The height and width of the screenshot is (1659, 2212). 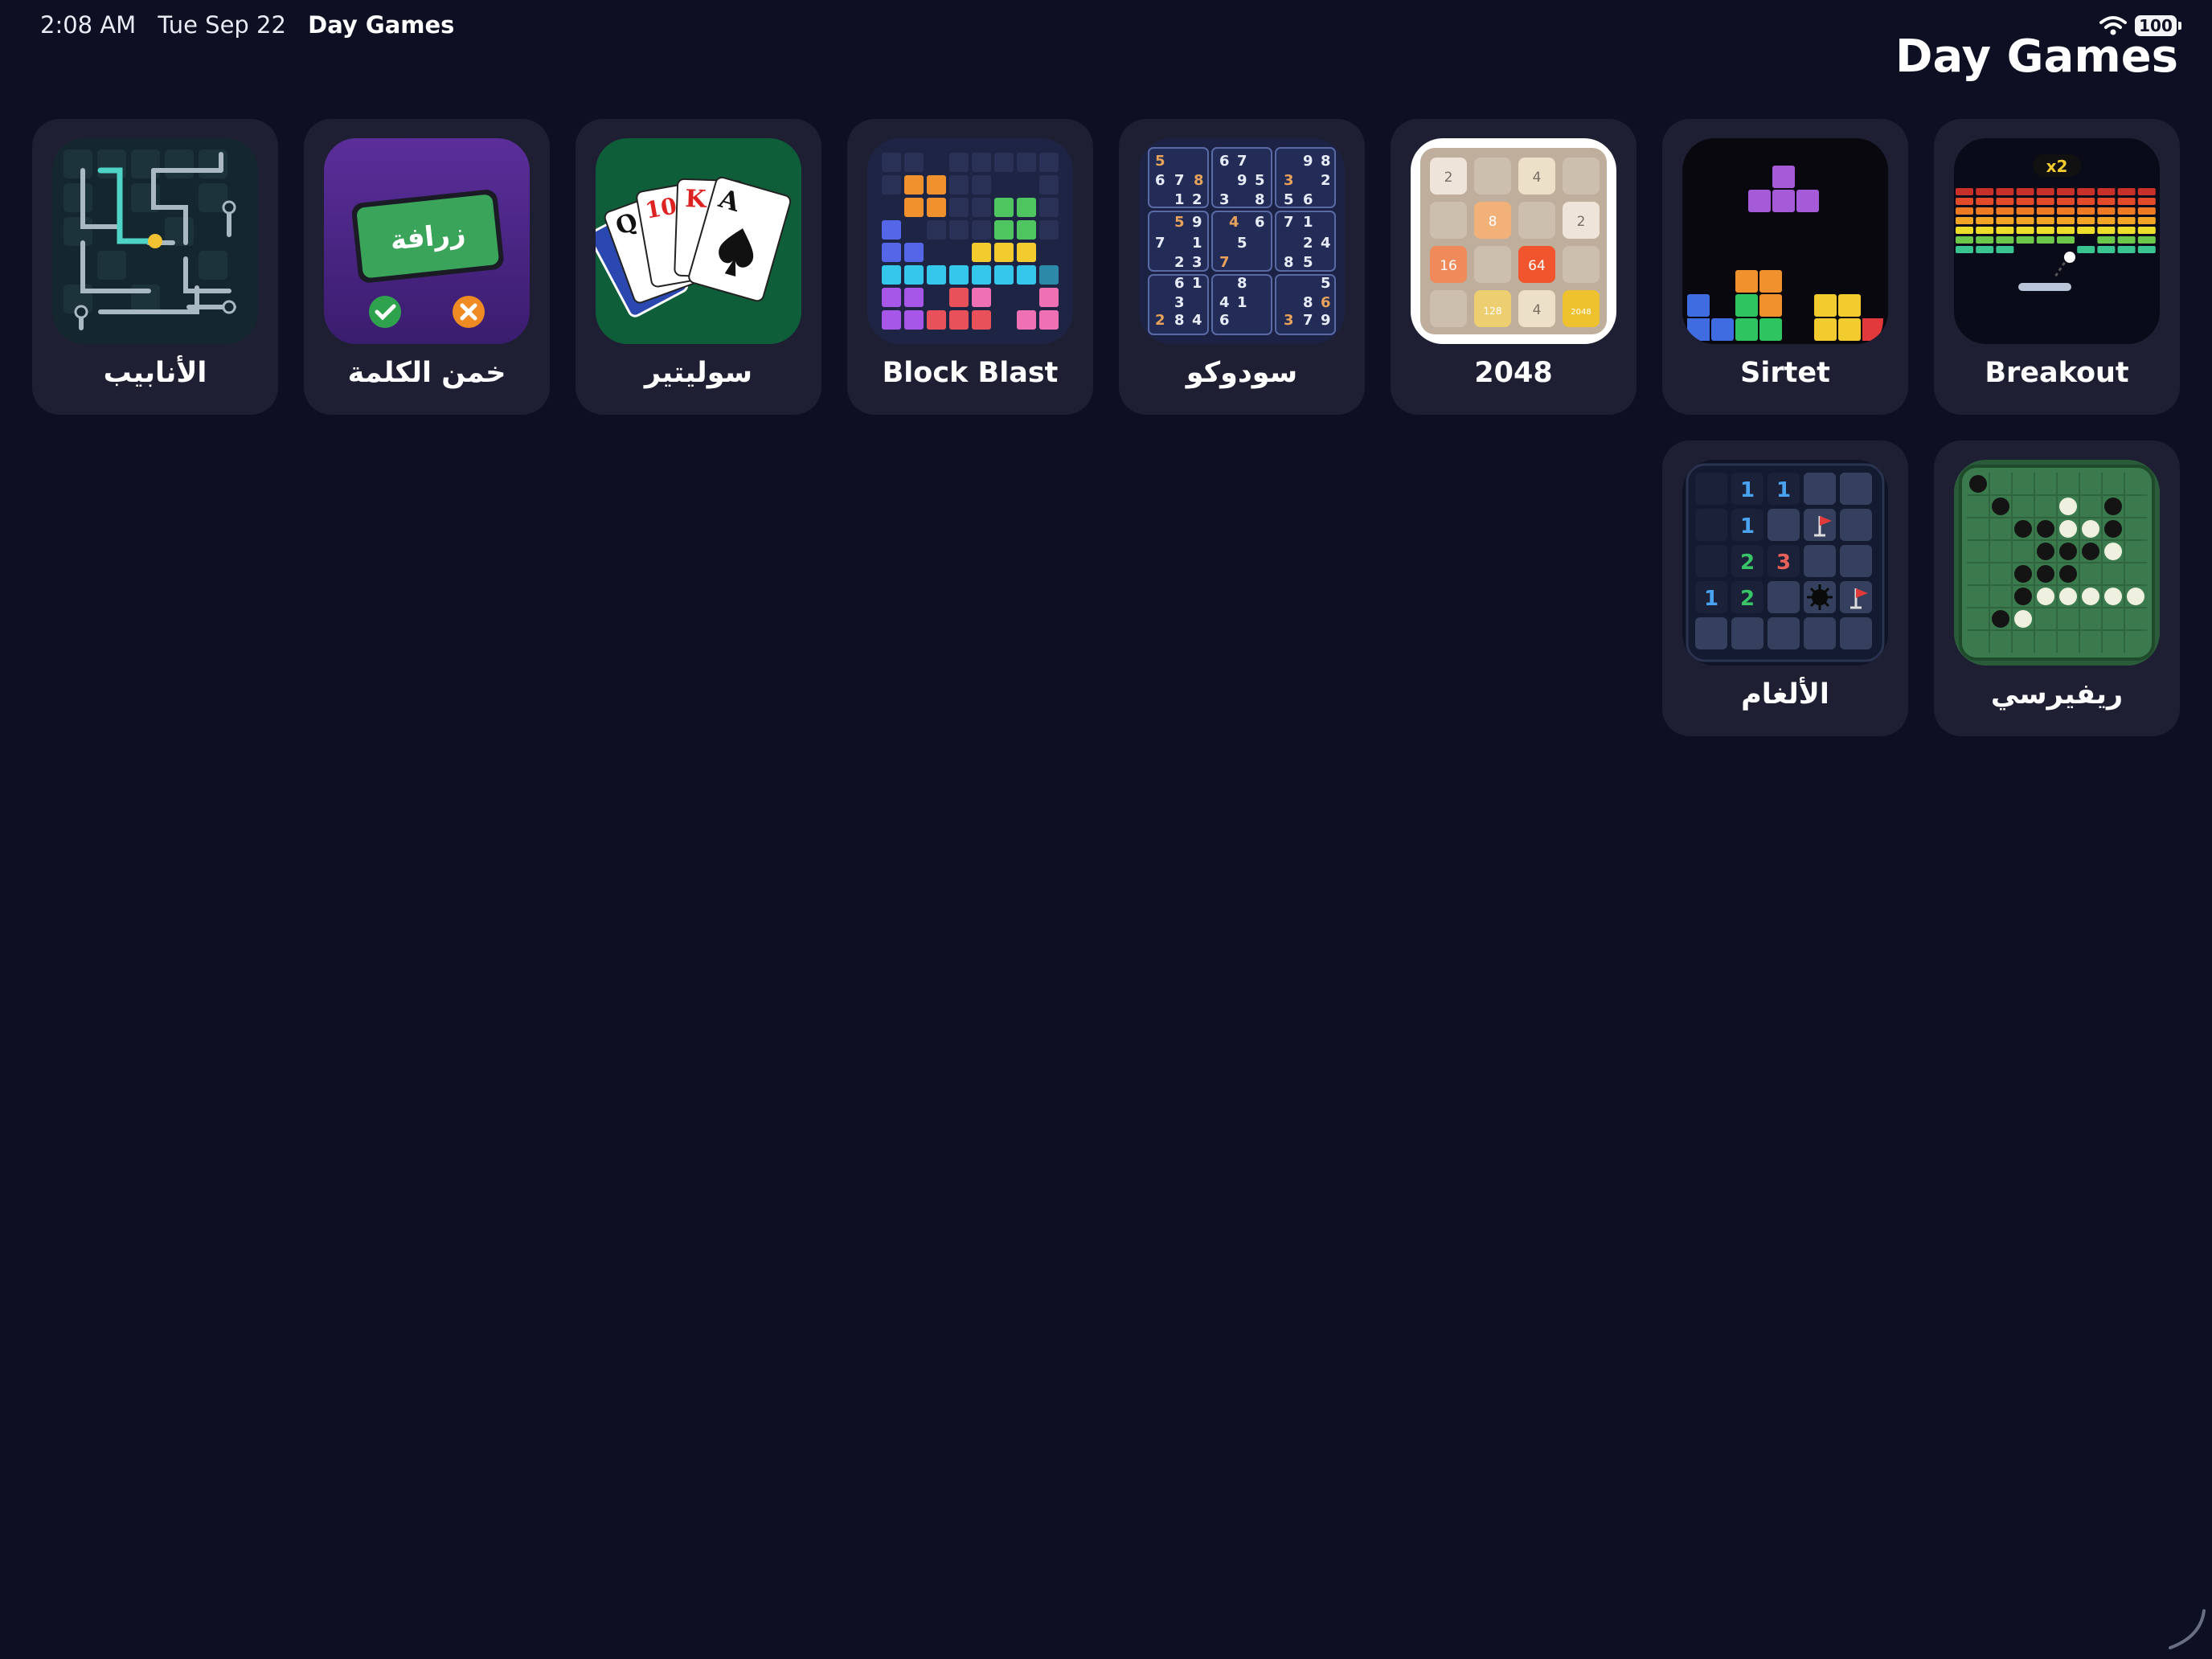 What do you see at coordinates (1785, 588) in the screenshot?
I see `game-card-minesweeper: 1 1 1 2 3 1 2 الألغام` at bounding box center [1785, 588].